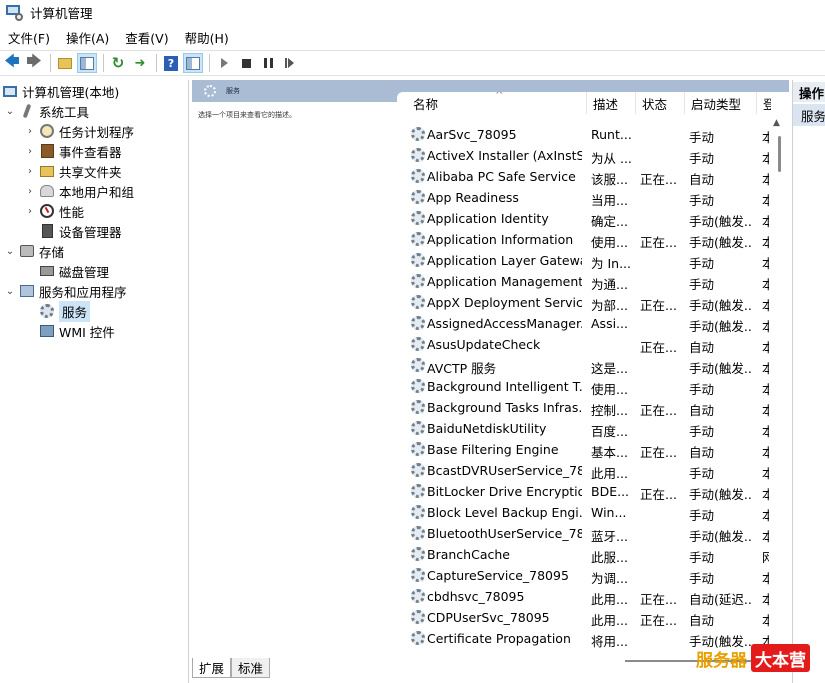  What do you see at coordinates (584, 261) in the screenshot?
I see `table-row: Application Layer Gatewa...为 In...手动本` at bounding box center [584, 261].